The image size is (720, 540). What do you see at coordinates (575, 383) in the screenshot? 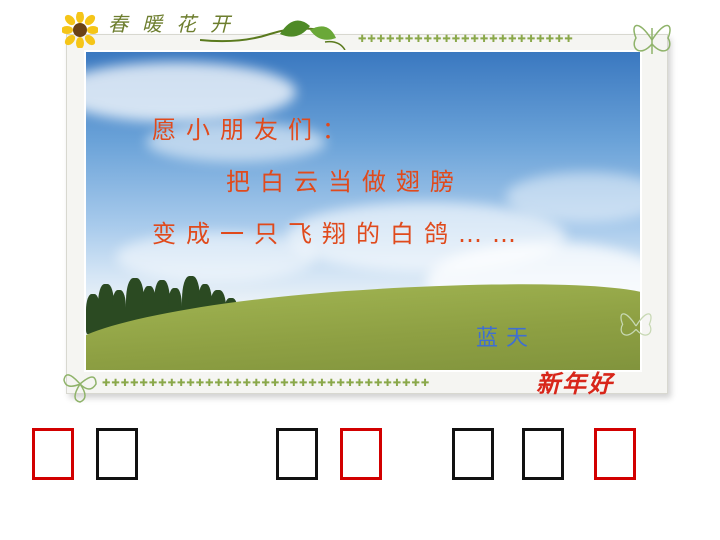
I see `new-year-greeting: 新年好` at bounding box center [575, 383].